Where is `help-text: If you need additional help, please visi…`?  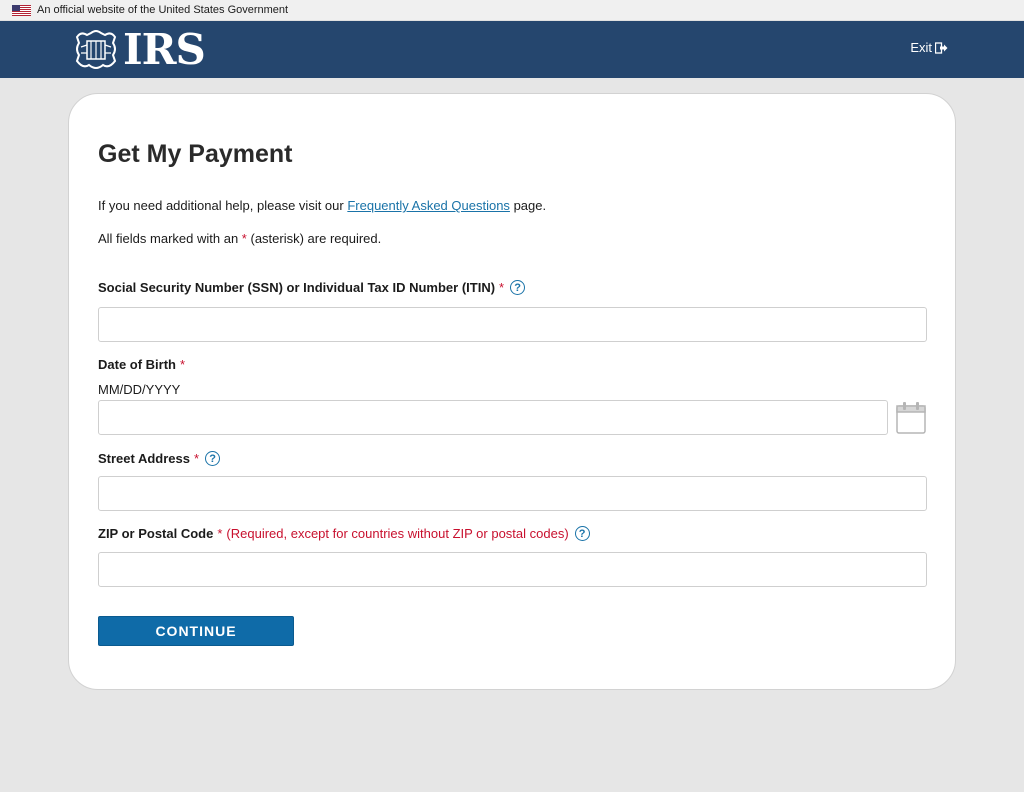
help-text: If you need additional help, please visi… is located at coordinates (322, 205).